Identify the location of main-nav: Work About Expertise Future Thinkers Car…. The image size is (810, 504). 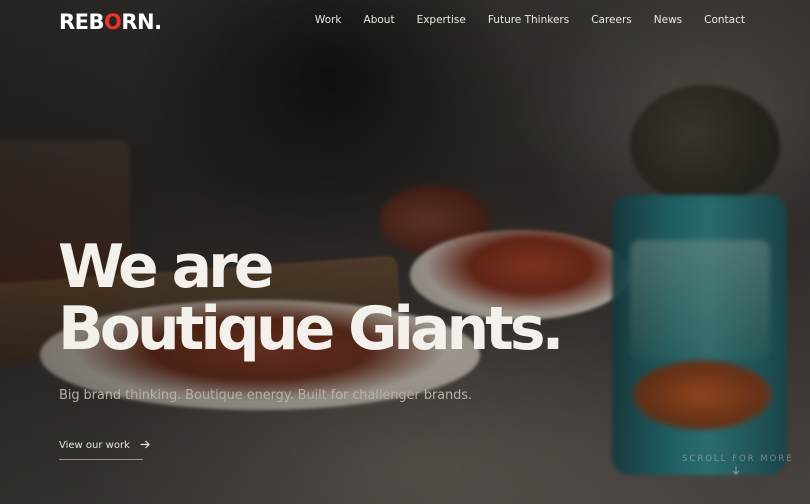
(519, 20).